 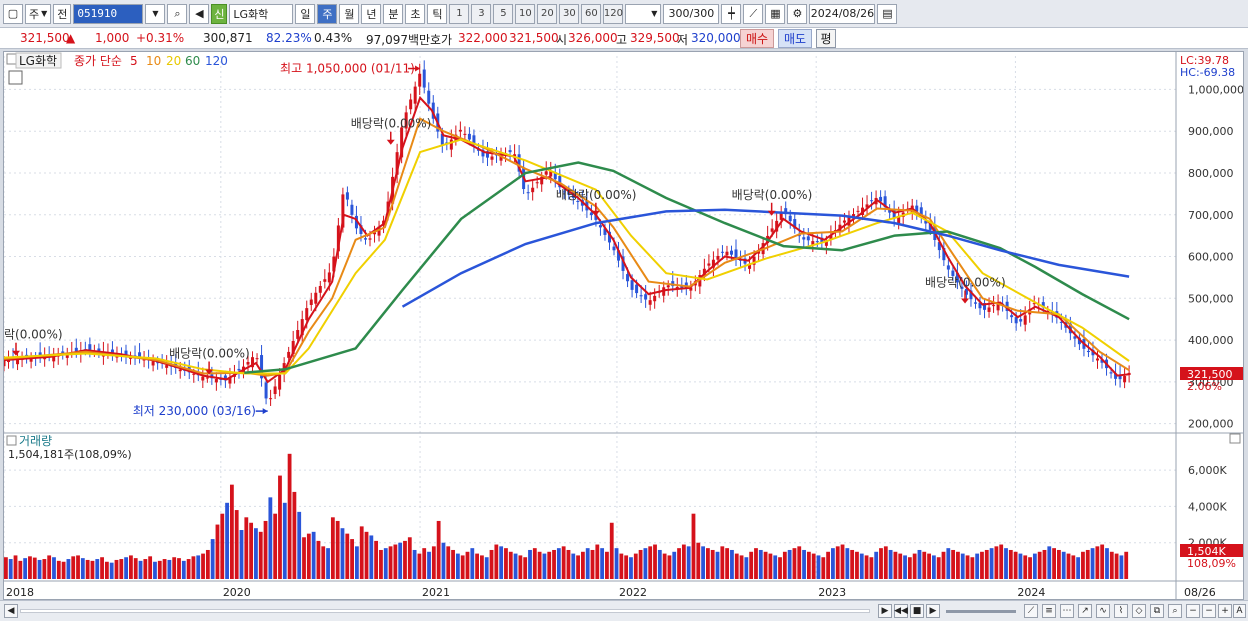 What do you see at coordinates (261, 13) in the screenshot?
I see `stock-name: LG화학` at bounding box center [261, 13].